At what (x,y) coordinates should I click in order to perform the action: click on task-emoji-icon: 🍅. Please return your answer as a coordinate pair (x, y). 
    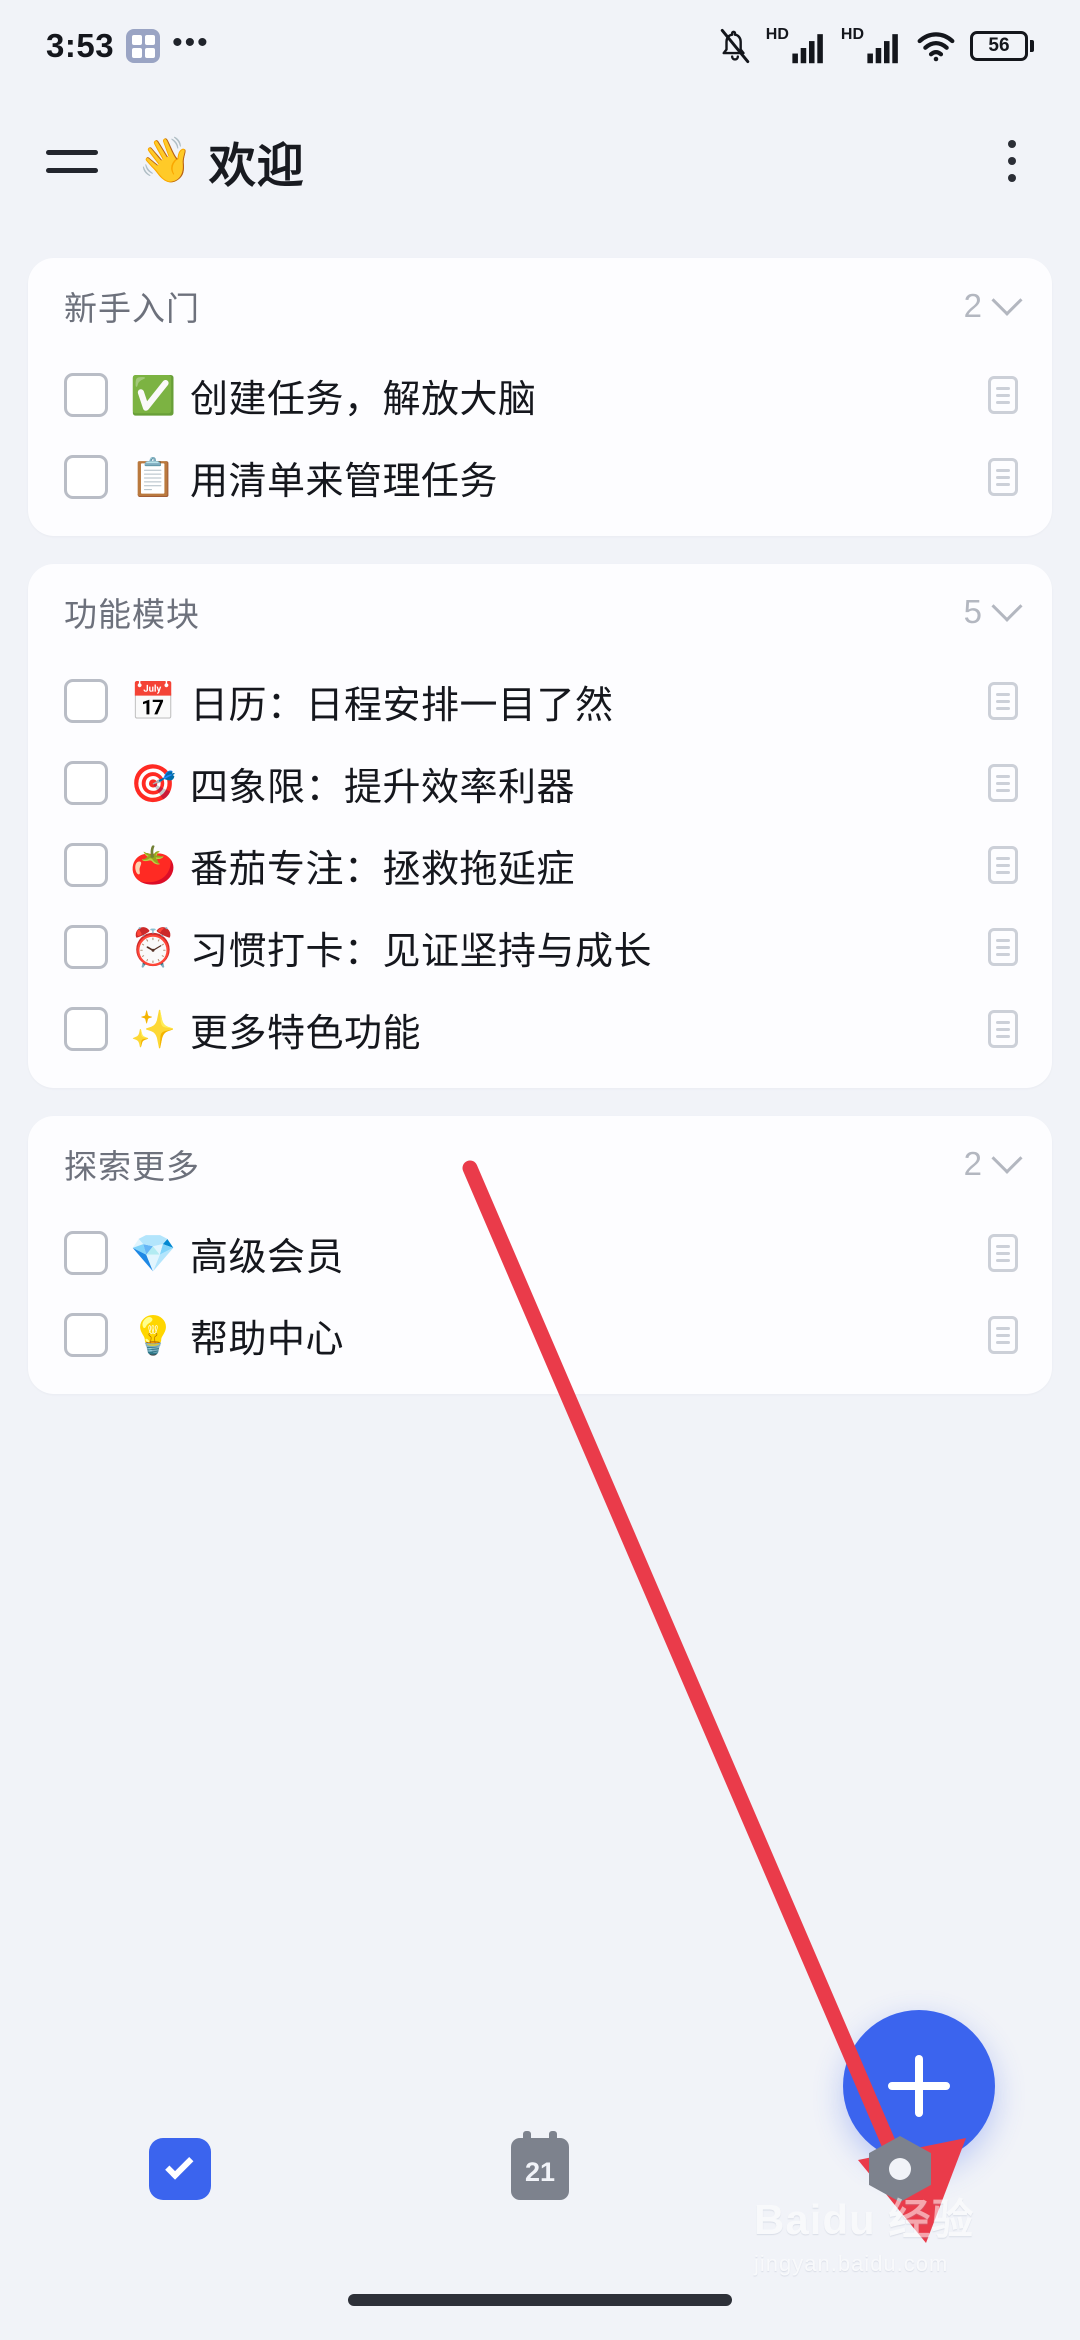
    Looking at the image, I should click on (153, 865).